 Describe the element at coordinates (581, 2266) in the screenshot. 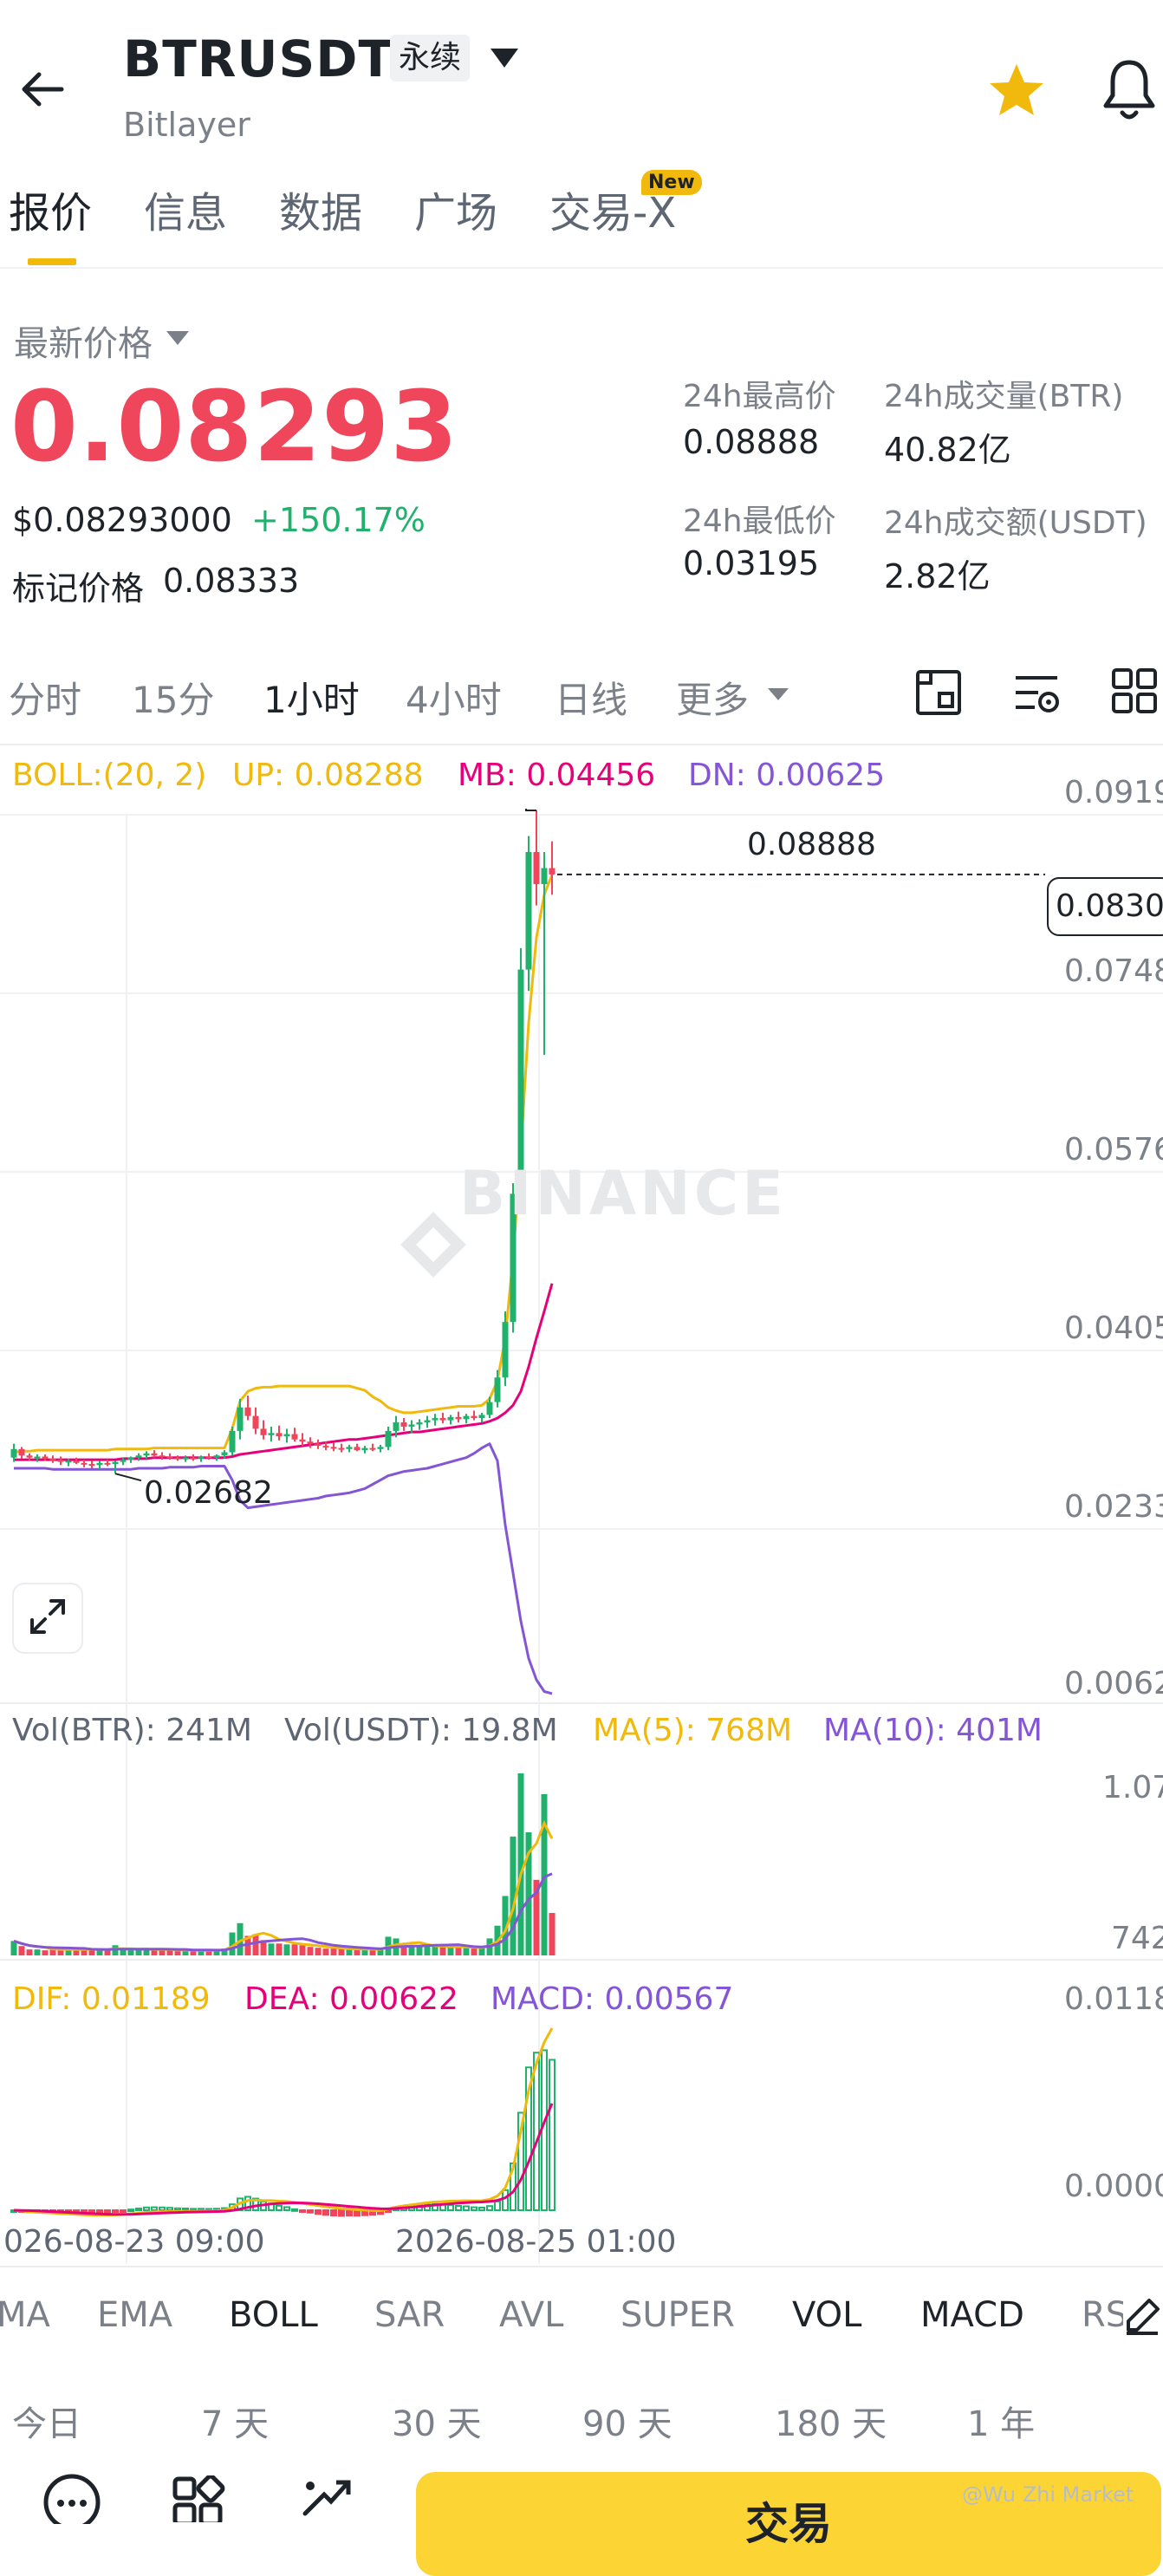

I see `xaxis-divider` at that location.